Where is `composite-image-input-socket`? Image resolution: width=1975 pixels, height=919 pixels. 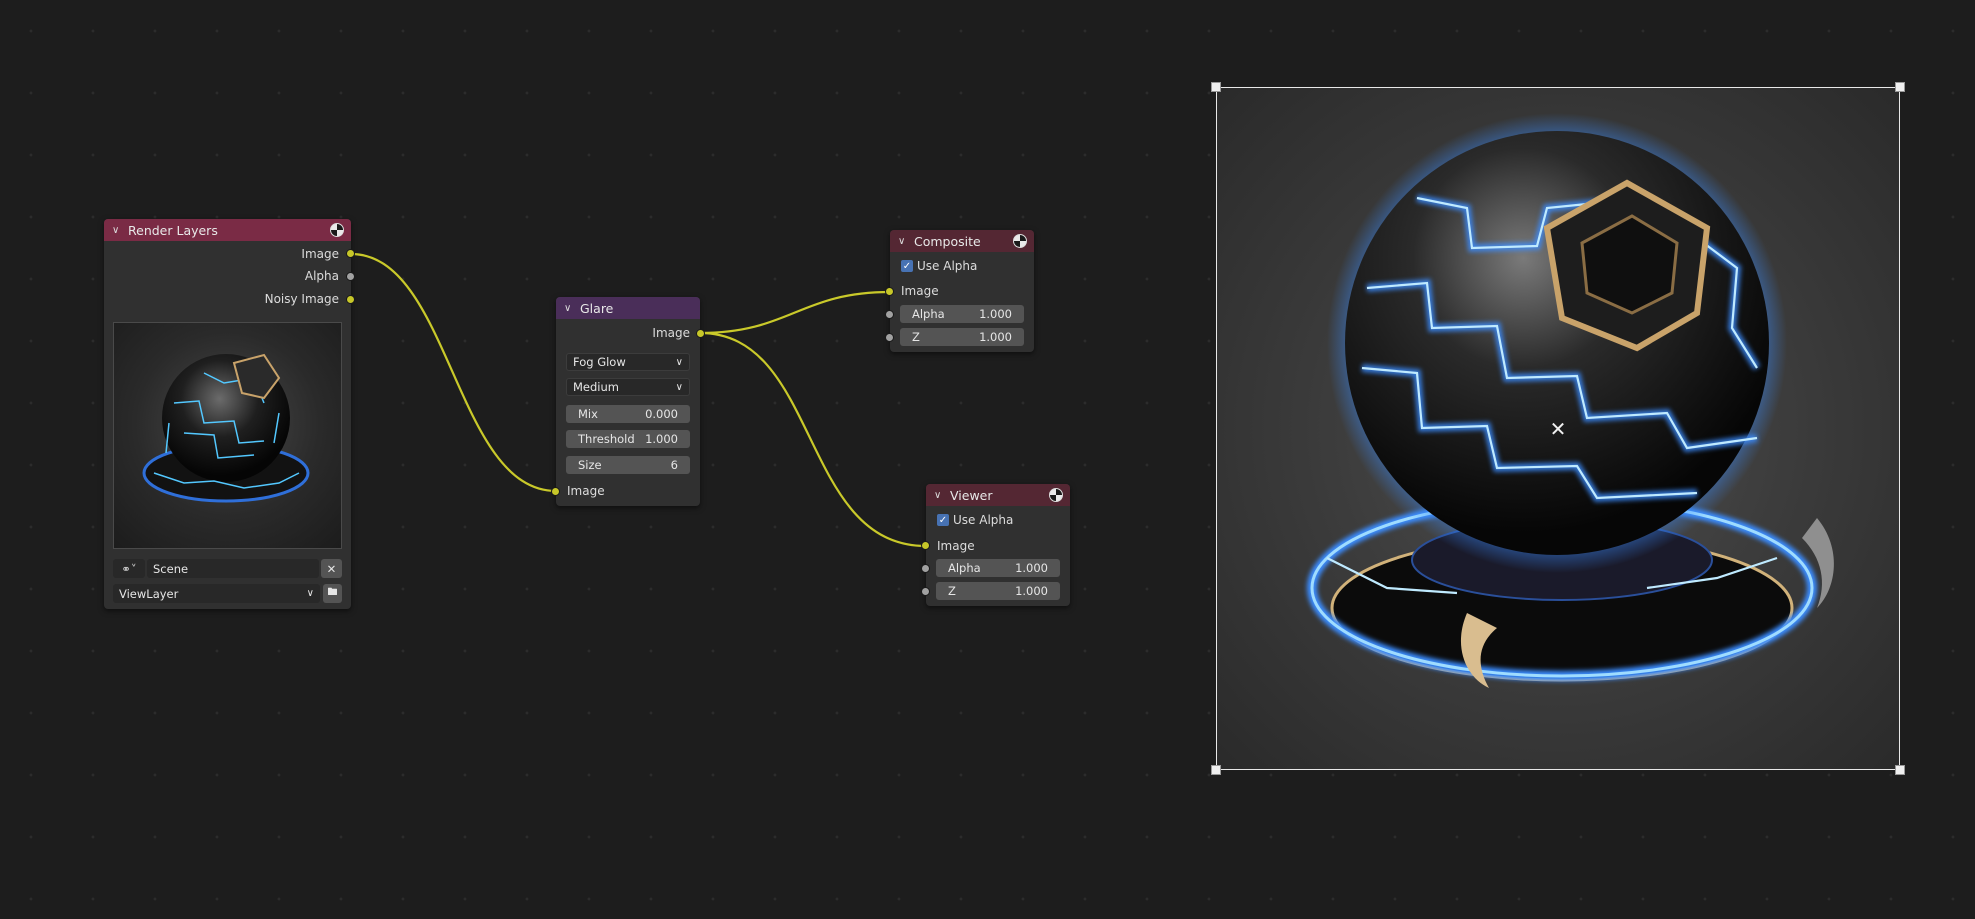 composite-image-input-socket is located at coordinates (889, 291).